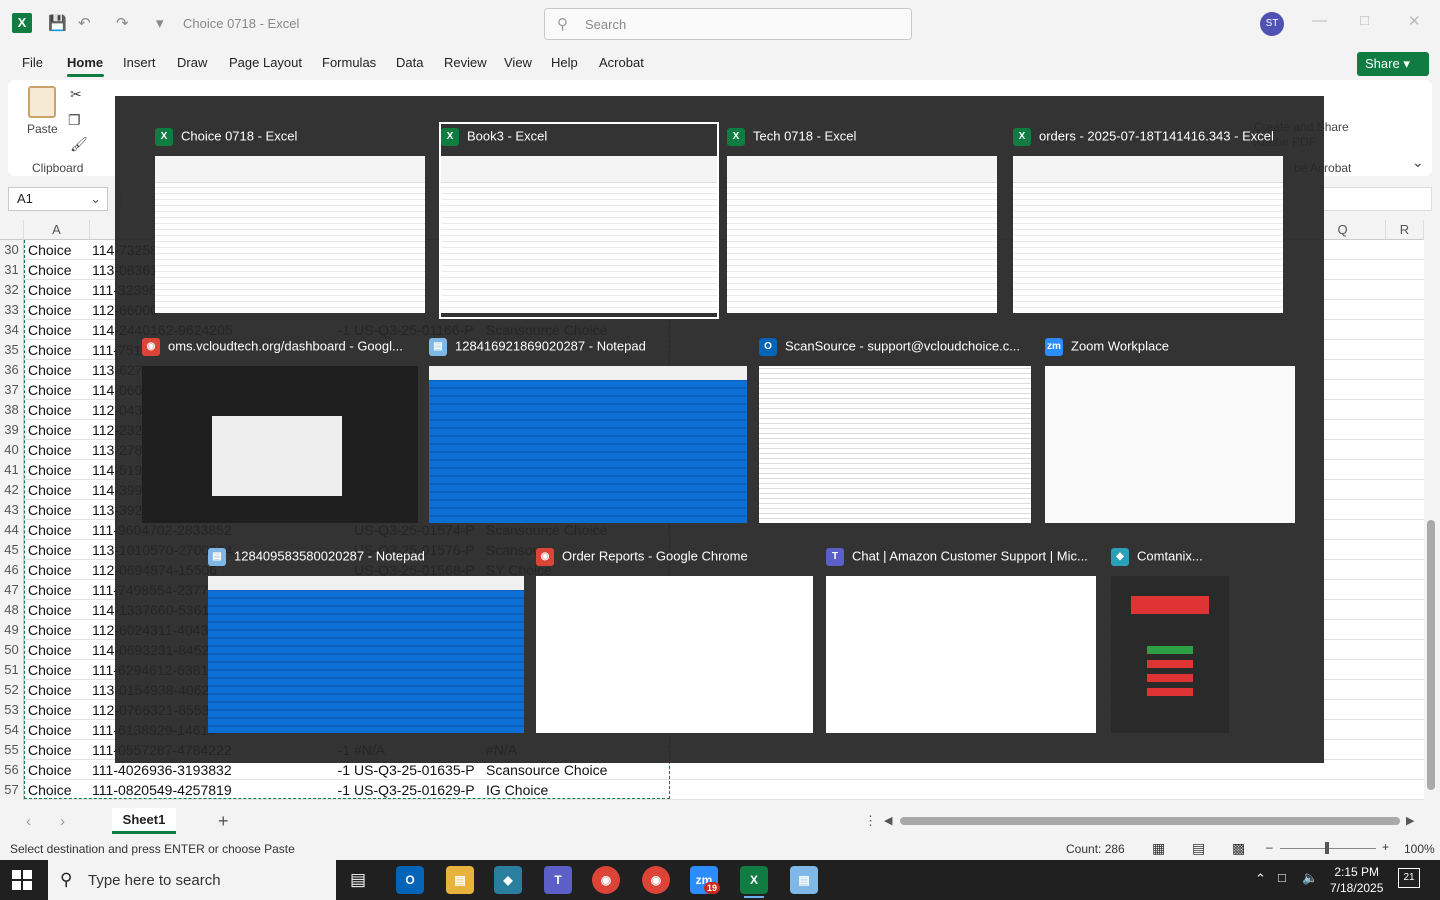 The image size is (1440, 900). Describe the element at coordinates (1148, 220) in the screenshot. I see `switcher-window: Xorders - 2025-07-18T141416.343 - Excel` at that location.